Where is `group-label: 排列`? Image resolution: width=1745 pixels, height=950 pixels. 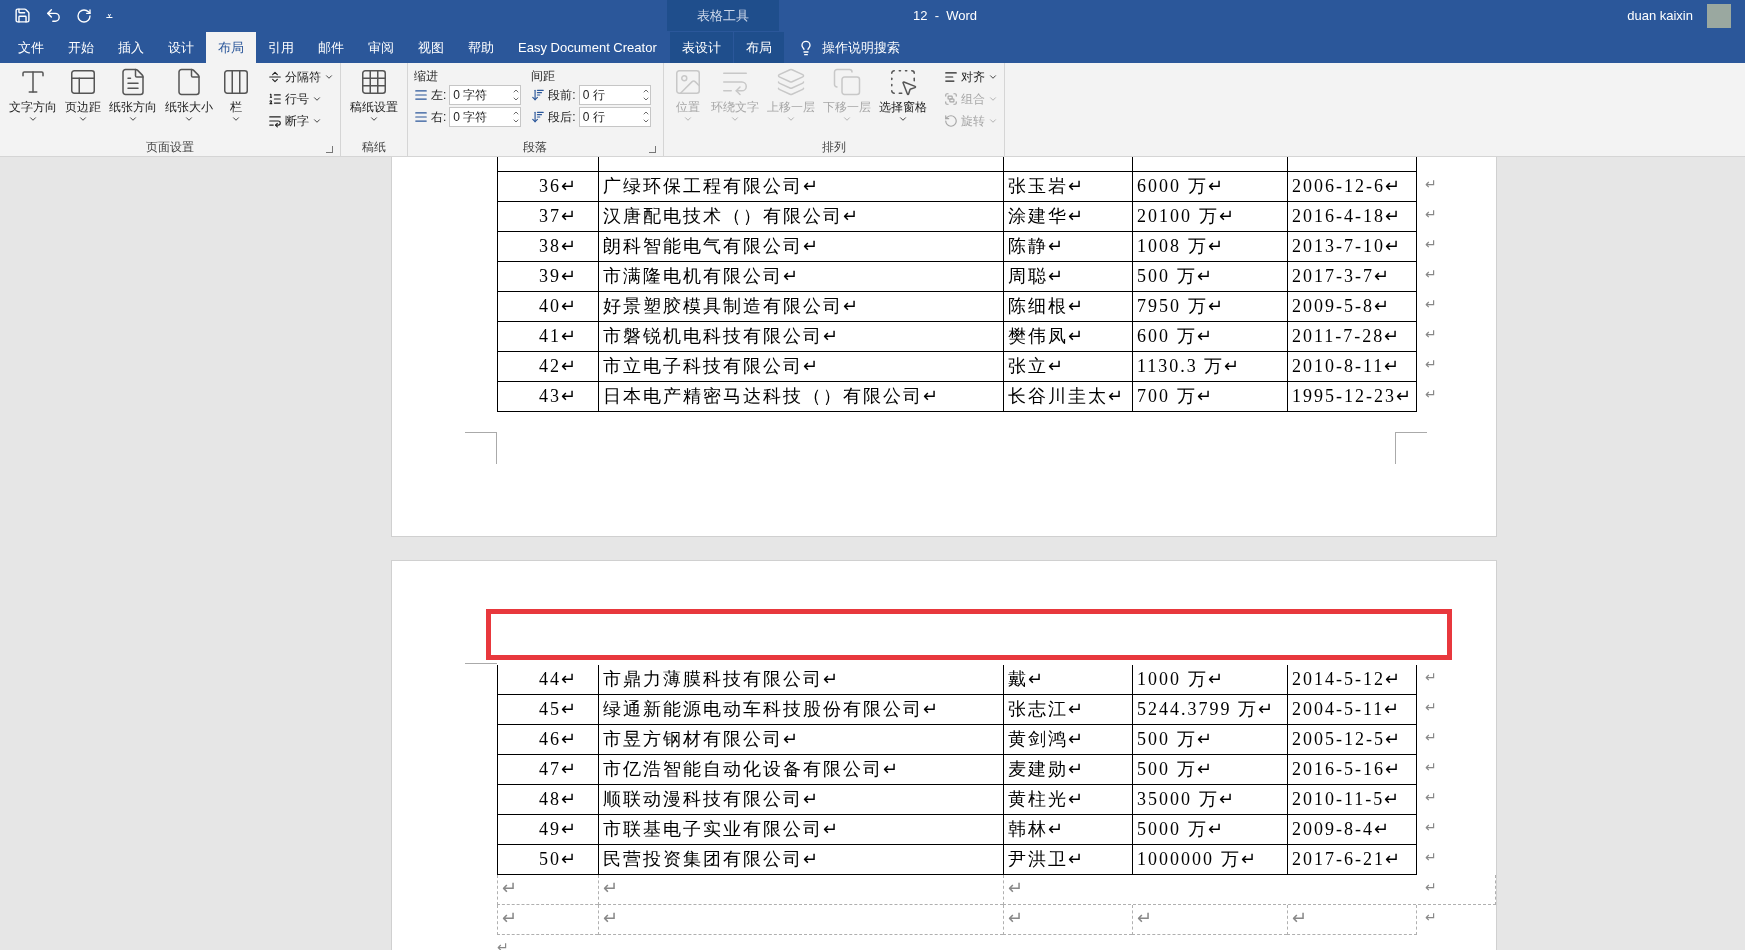
group-label: 排列 is located at coordinates (833, 147).